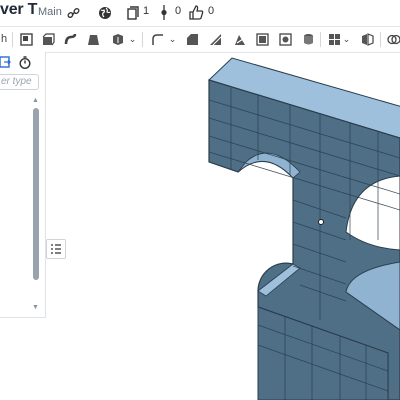 The image size is (400, 400). I want to click on pattern-icon, so click(262, 39).